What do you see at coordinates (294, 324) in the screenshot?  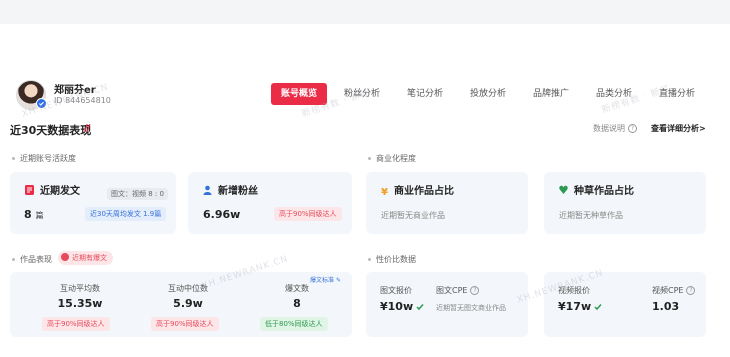 I see `hot-post-count-badge: 低于80%同级达人` at bounding box center [294, 324].